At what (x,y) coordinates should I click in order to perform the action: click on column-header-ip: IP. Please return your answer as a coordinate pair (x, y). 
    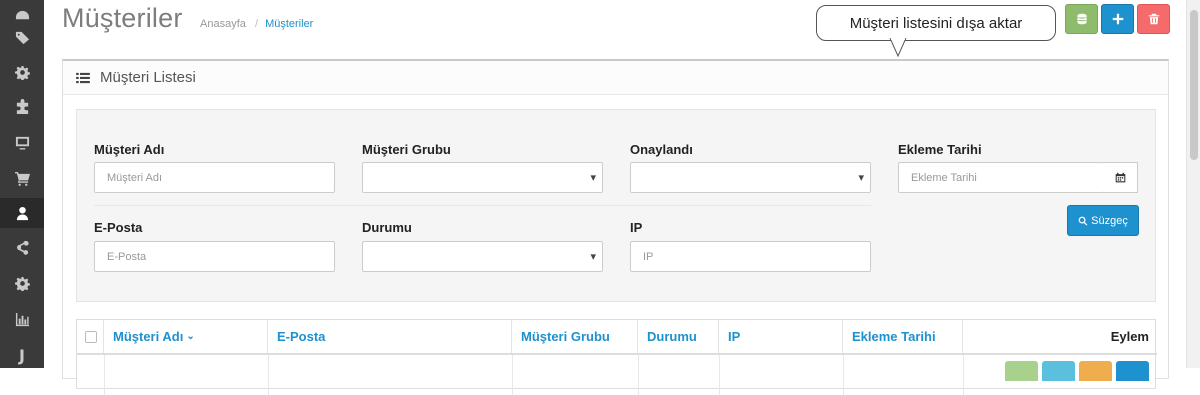
    Looking at the image, I should click on (781, 336).